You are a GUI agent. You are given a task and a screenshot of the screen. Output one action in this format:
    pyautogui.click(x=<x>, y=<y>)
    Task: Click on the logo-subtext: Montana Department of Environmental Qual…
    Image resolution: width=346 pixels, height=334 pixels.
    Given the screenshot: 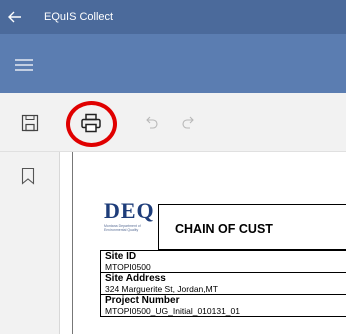 What is the action you would take?
    pyautogui.click(x=122, y=228)
    